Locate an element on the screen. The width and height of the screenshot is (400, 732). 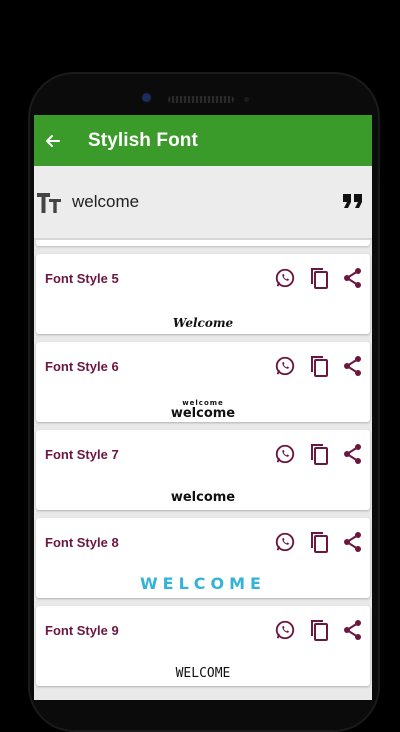
font-sample: welcome welcome is located at coordinates (203, 411).